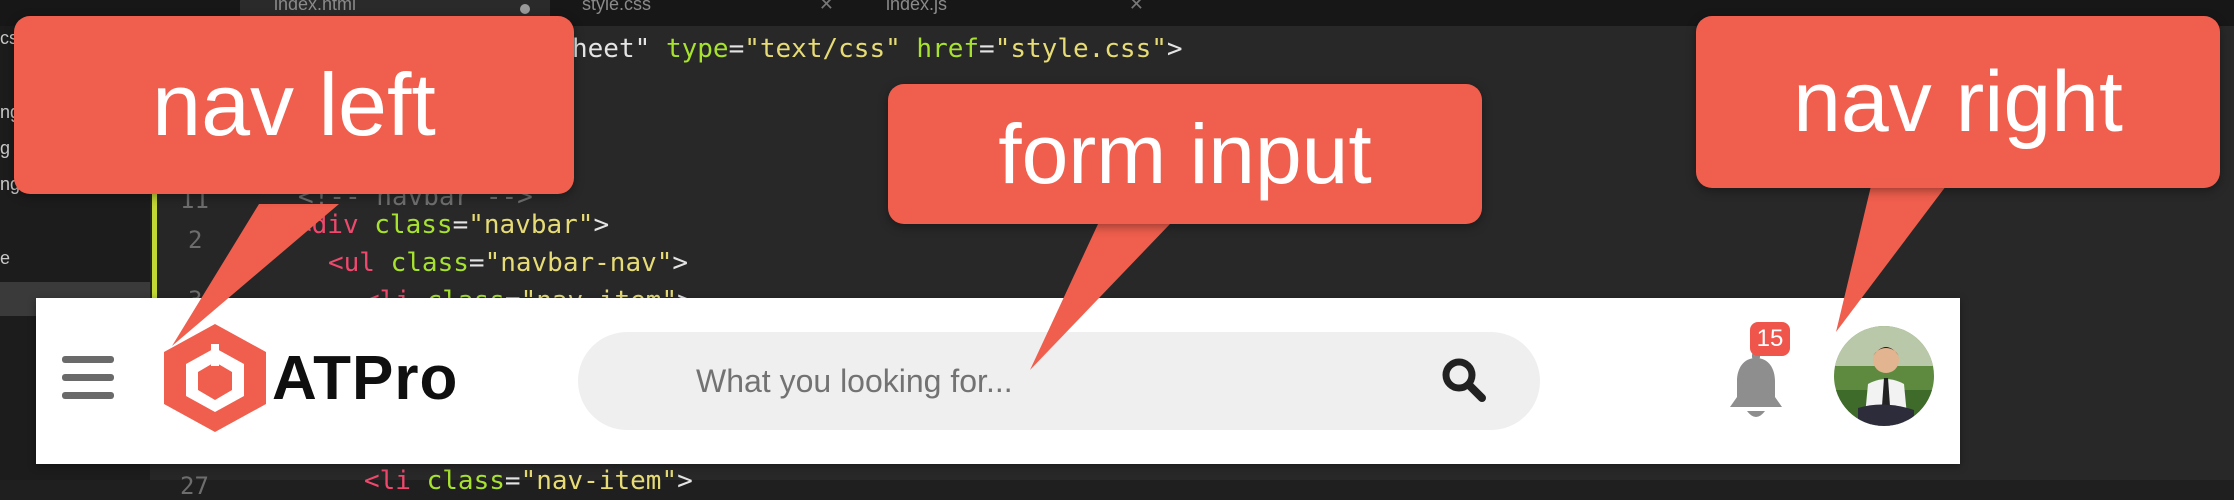  Describe the element at coordinates (525, 9) in the screenshot. I see `unsaved-dot-icon` at that location.